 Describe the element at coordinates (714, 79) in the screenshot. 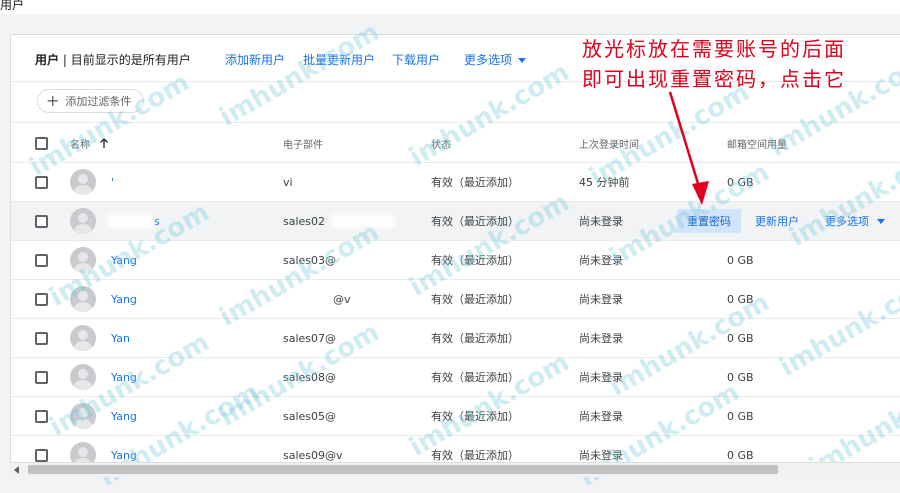

I see `annotation-line-2: 即可出现重置密码，点击它` at that location.